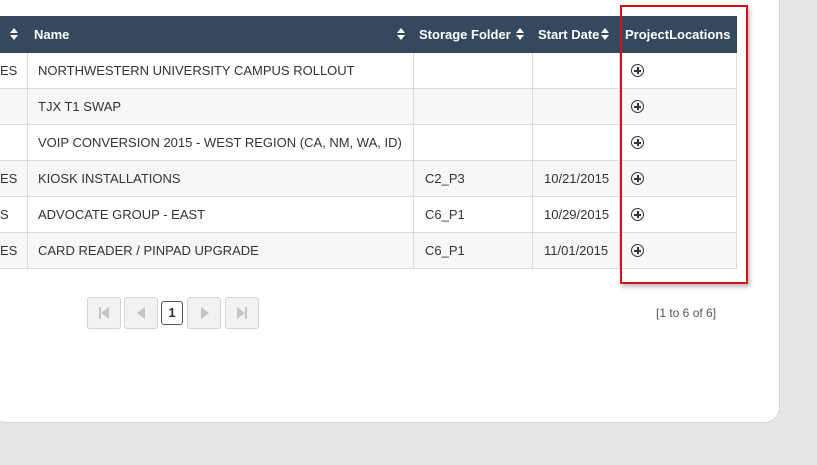 The image size is (817, 465). Describe the element at coordinates (576, 250) in the screenshot. I see `cell-start-date: 11/01/2015` at that location.